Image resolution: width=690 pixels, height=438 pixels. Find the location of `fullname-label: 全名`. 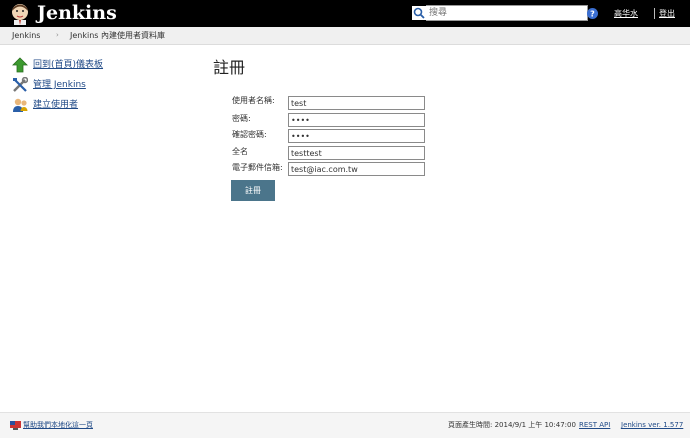

fullname-label: 全名 is located at coordinates (240, 151).